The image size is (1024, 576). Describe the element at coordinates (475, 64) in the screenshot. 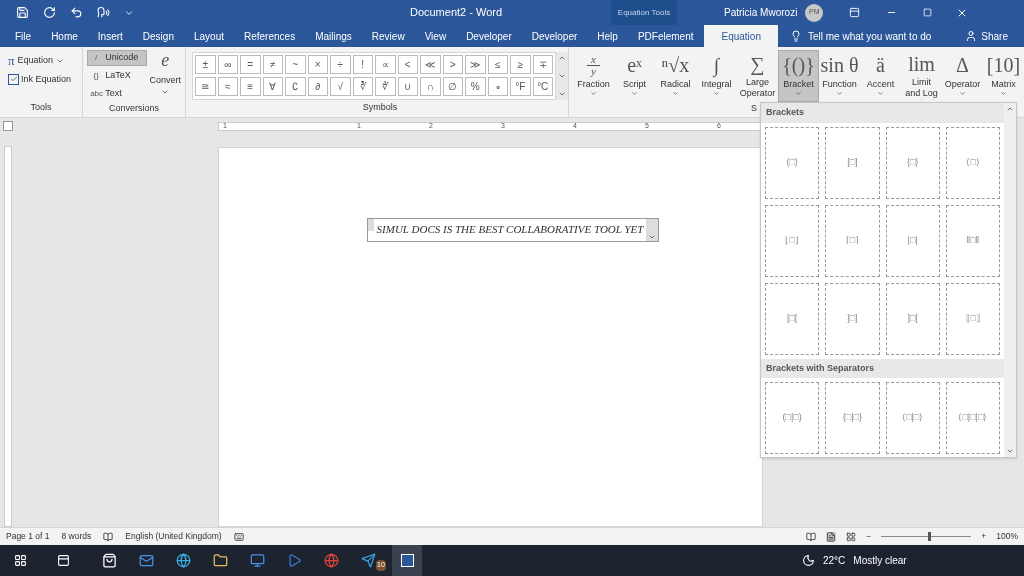

I see `symbol-button: ≫` at that location.